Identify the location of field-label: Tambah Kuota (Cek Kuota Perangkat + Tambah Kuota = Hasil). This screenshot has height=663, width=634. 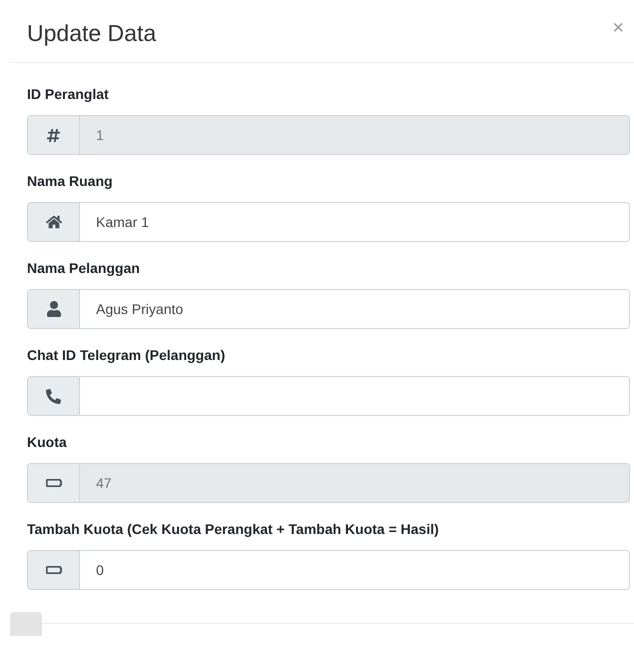
(233, 529).